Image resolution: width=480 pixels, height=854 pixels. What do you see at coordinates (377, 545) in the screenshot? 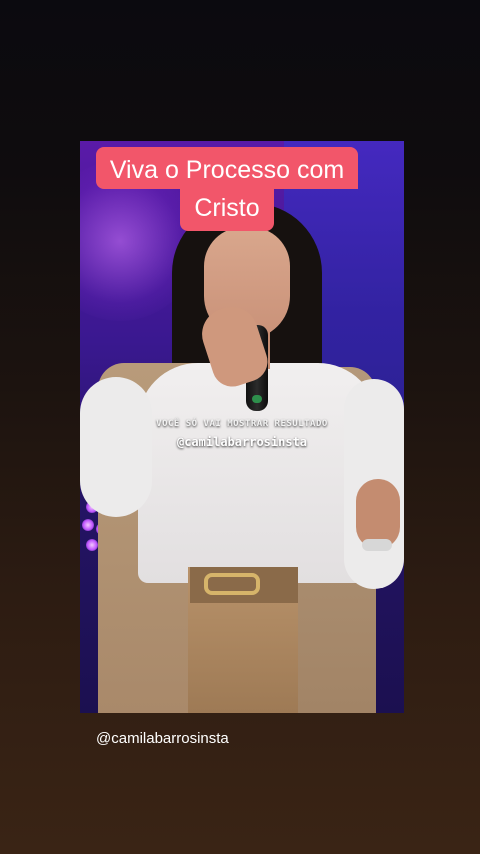
I see `bracelet` at bounding box center [377, 545].